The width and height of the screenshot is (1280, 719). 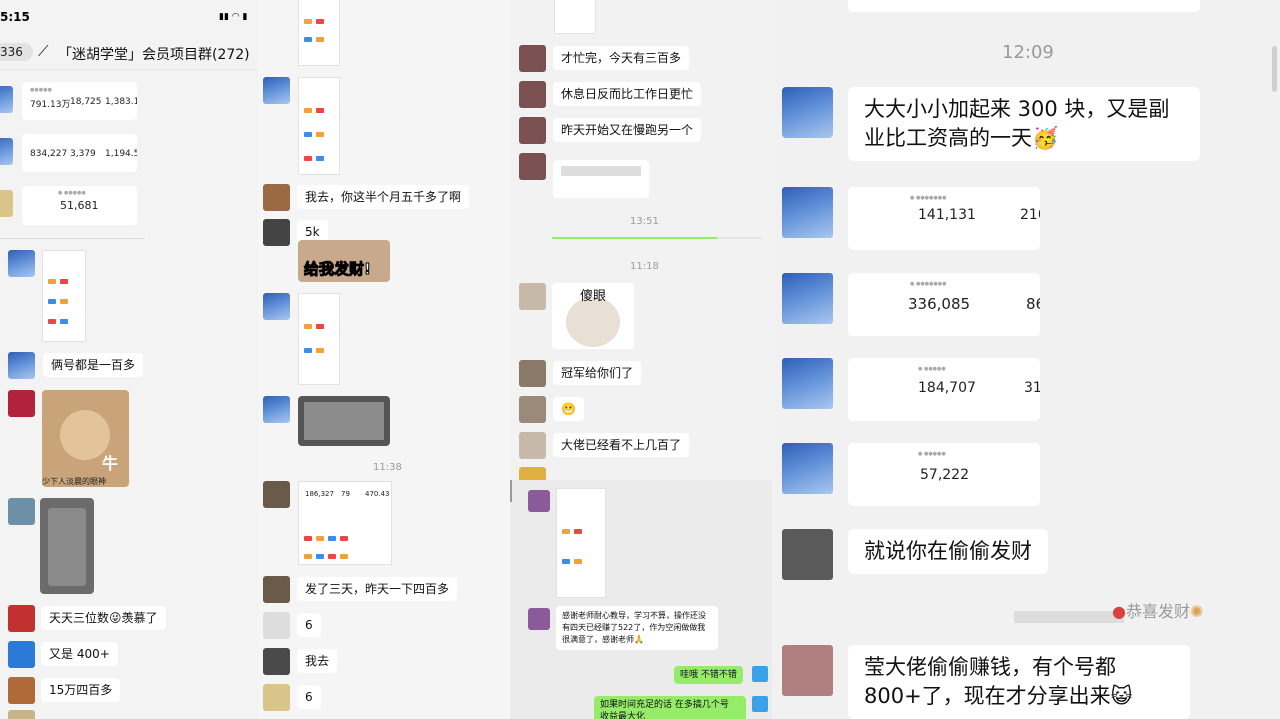 I want to click on sticker-image: 傻眼, so click(x=593, y=316).